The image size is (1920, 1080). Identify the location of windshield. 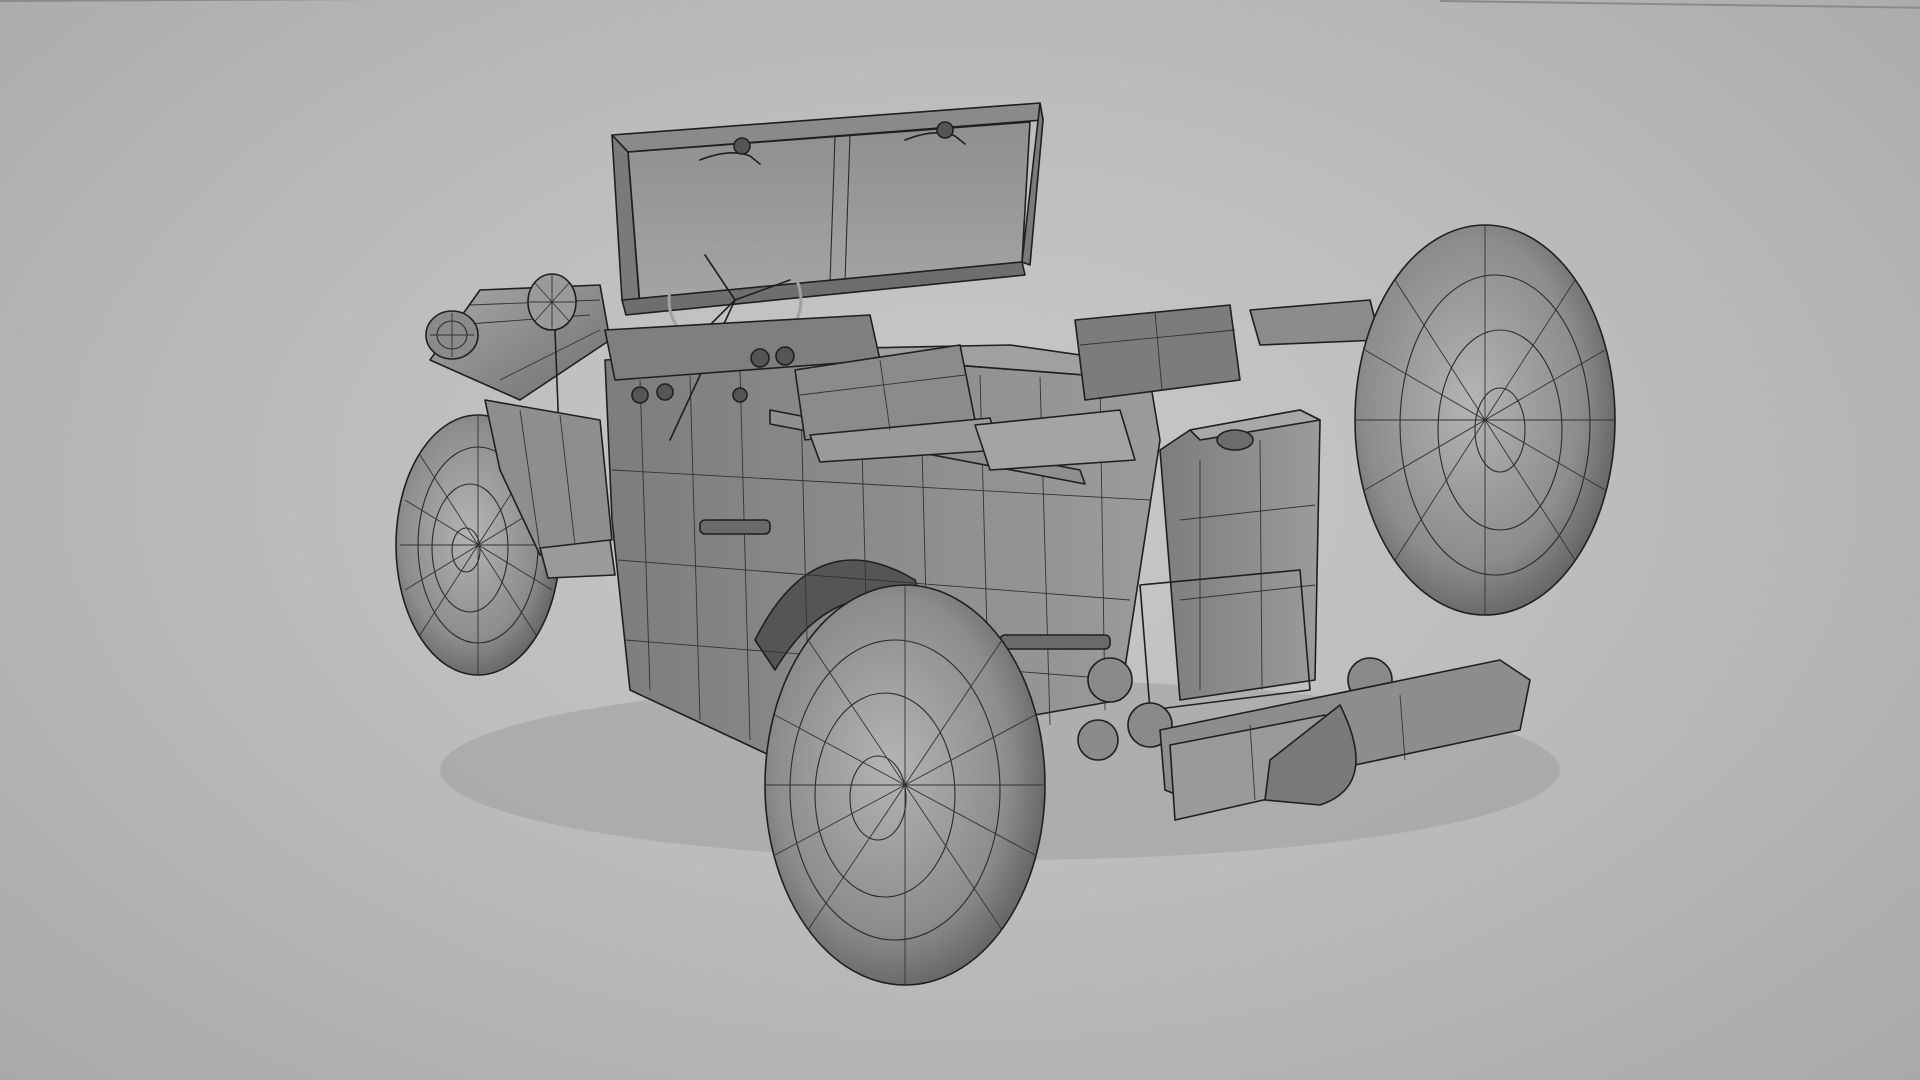
(827, 209).